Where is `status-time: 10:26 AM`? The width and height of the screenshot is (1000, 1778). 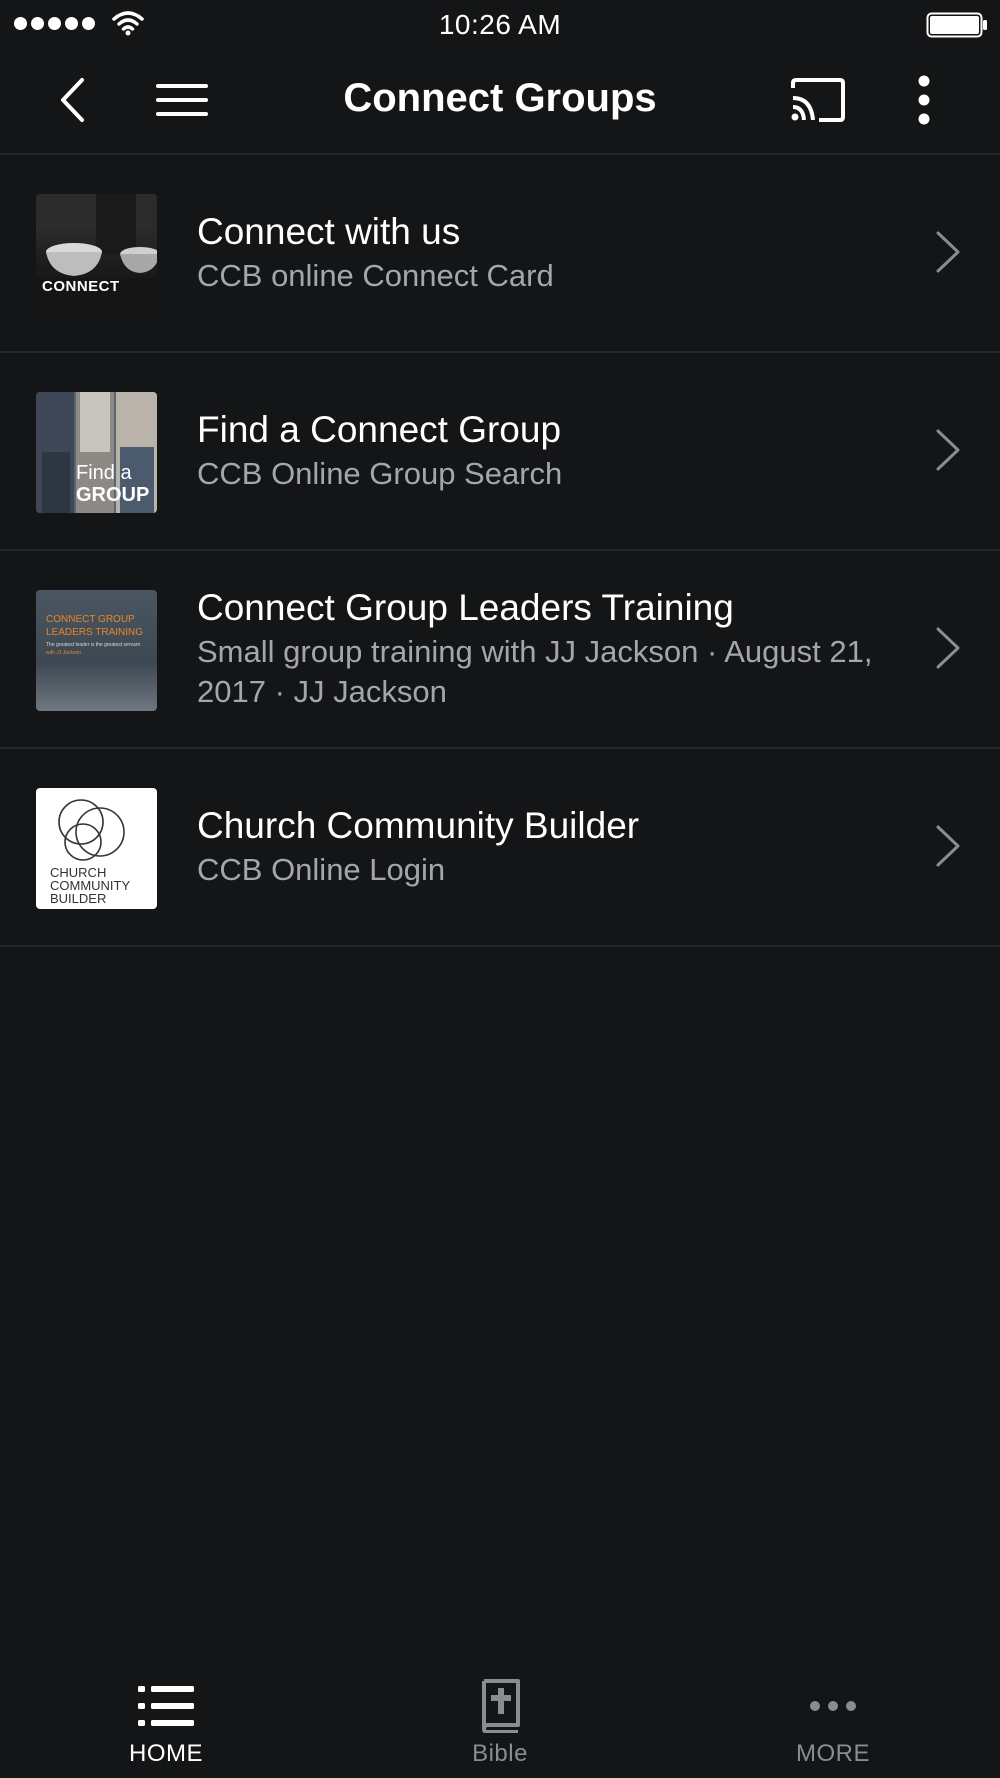 status-time: 10:26 AM is located at coordinates (500, 24).